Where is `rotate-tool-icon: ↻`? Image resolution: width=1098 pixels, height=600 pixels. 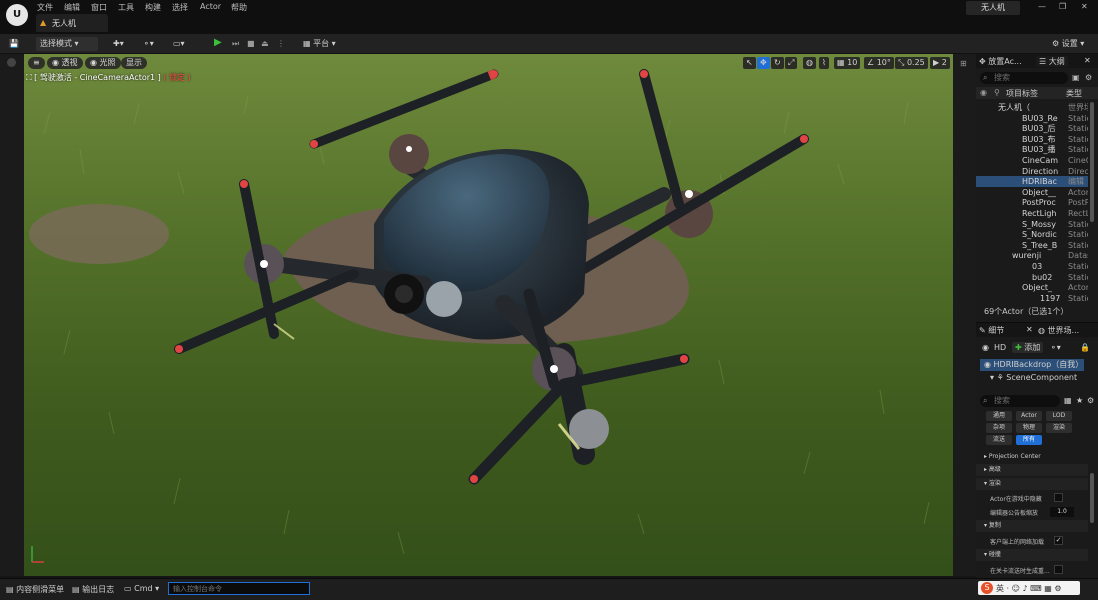 rotate-tool-icon: ↻ is located at coordinates (777, 63).